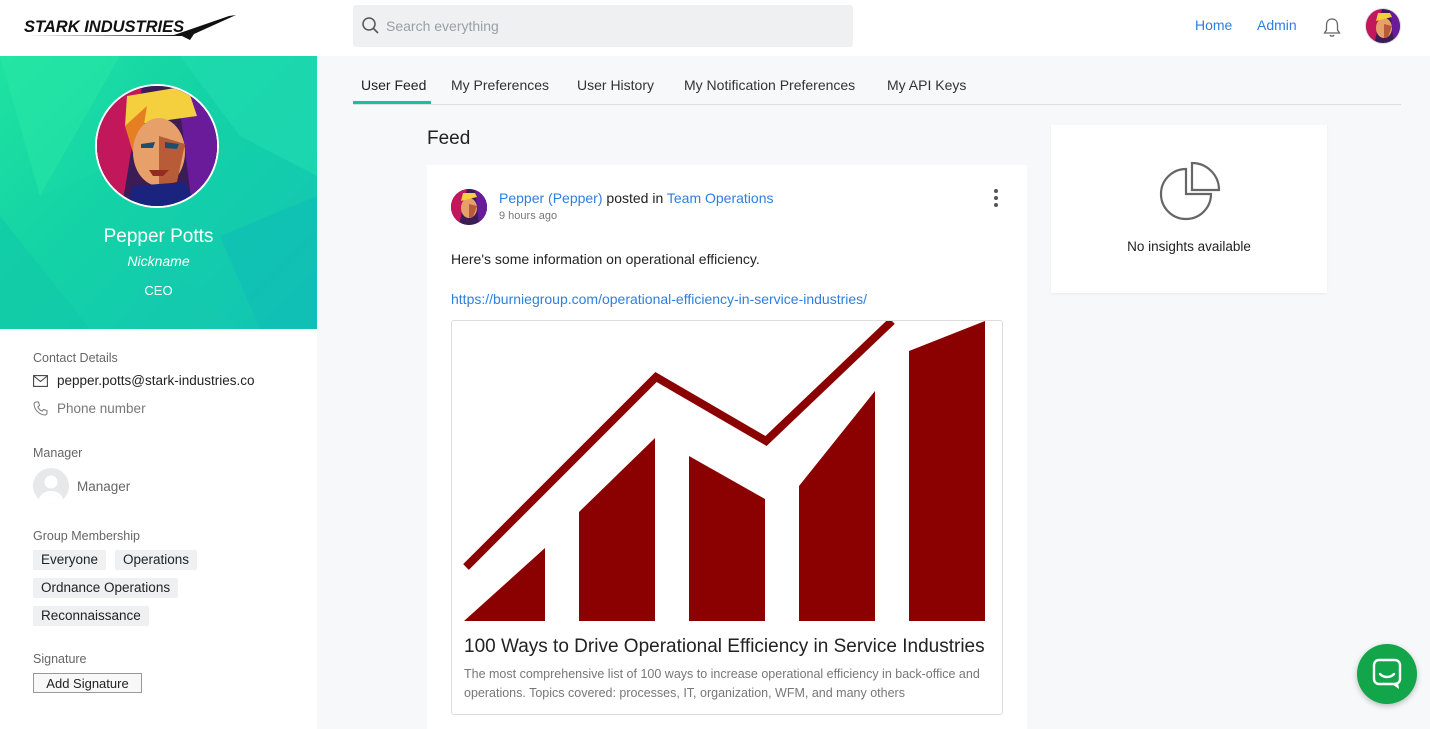 This screenshot has width=1430, height=729. Describe the element at coordinates (528, 216) in the screenshot. I see `post-timestamp: 9 hours ago` at that location.